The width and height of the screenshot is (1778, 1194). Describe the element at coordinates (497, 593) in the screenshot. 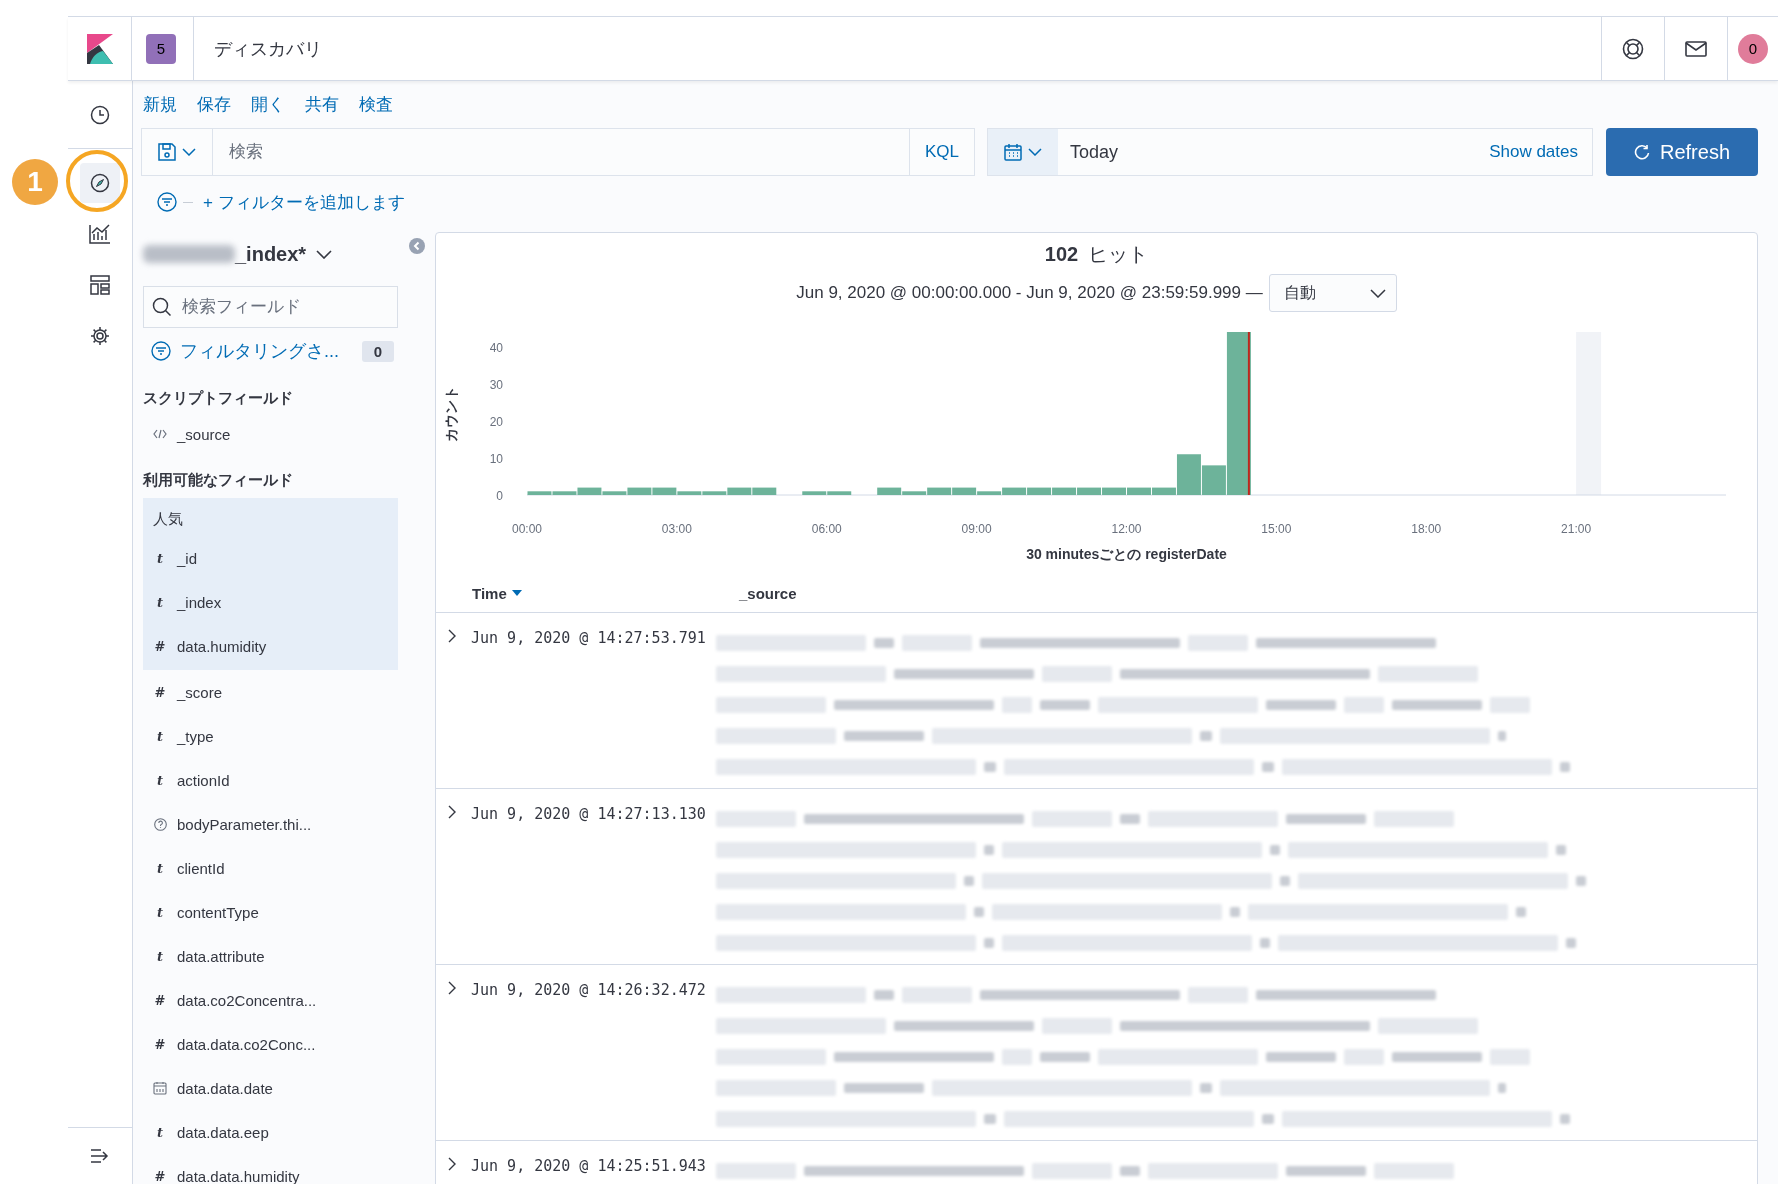

I see `column-header: Time` at that location.